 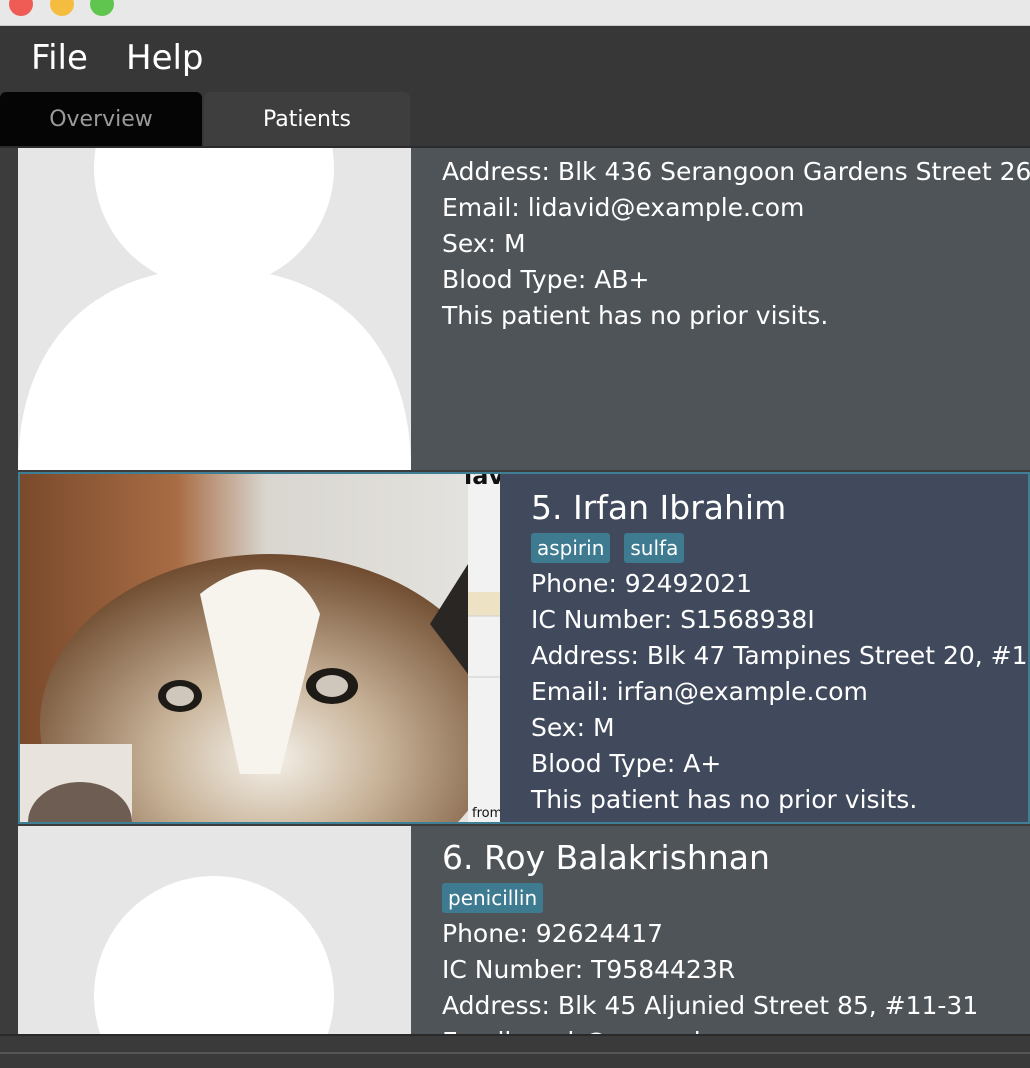 What do you see at coordinates (654, 548) in the screenshot?
I see `allergy-tag: sulfa` at bounding box center [654, 548].